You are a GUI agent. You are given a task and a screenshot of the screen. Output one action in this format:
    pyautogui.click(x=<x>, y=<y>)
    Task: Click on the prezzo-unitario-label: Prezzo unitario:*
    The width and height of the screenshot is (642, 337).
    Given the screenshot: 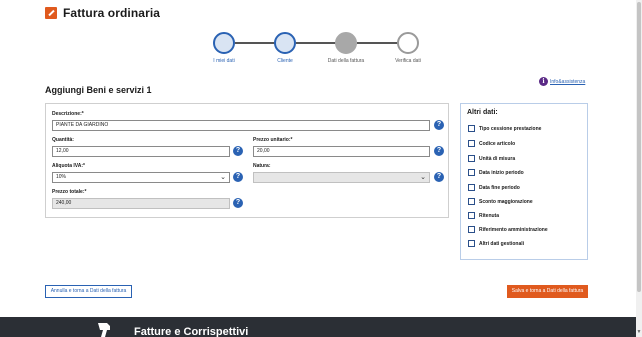 What is the action you would take?
    pyautogui.click(x=273, y=140)
    